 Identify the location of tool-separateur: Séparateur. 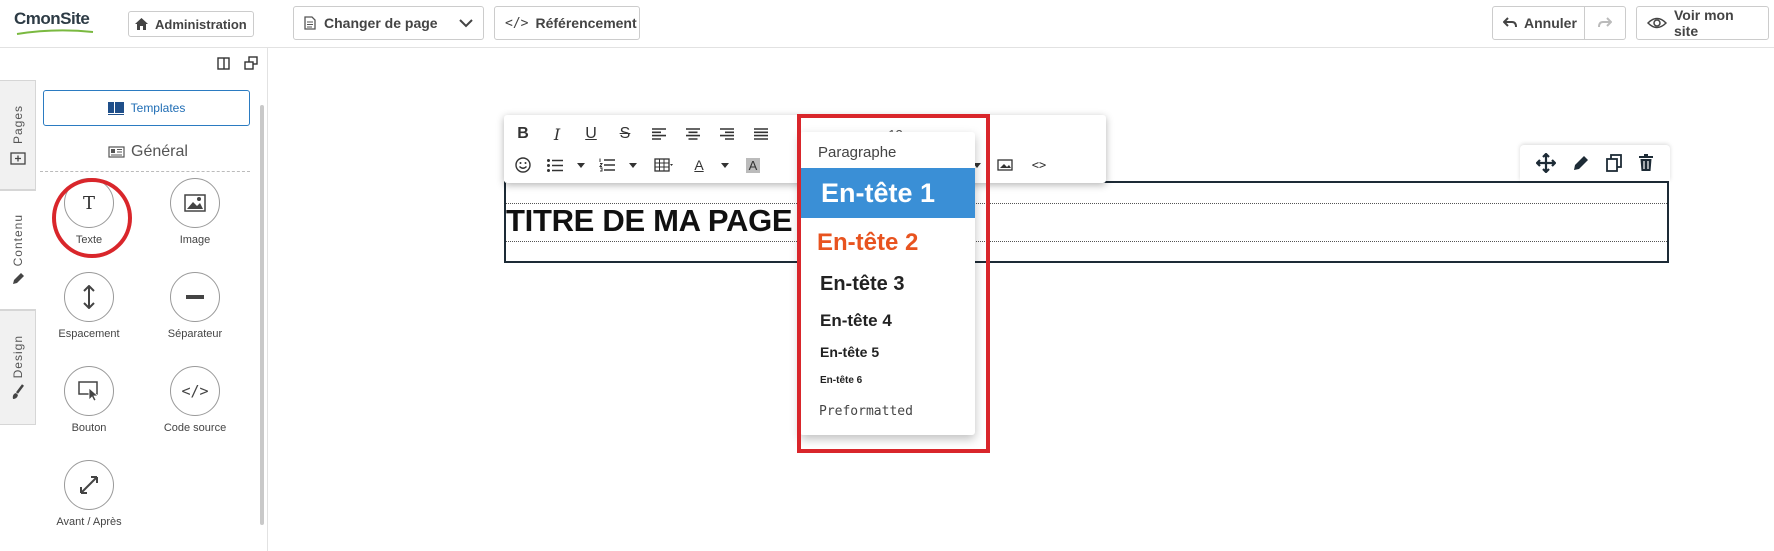
(195, 306).